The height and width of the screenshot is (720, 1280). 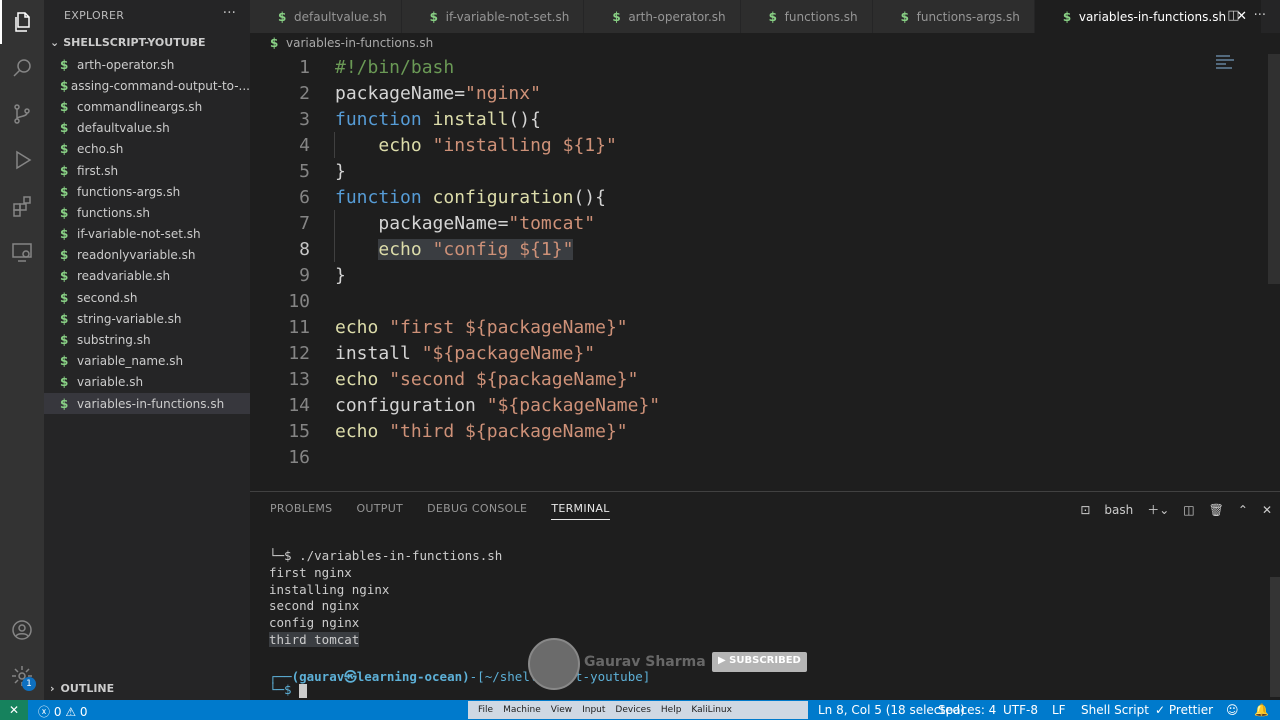 What do you see at coordinates (522, 710) in the screenshot?
I see `vbox-menu-item: Machine` at bounding box center [522, 710].